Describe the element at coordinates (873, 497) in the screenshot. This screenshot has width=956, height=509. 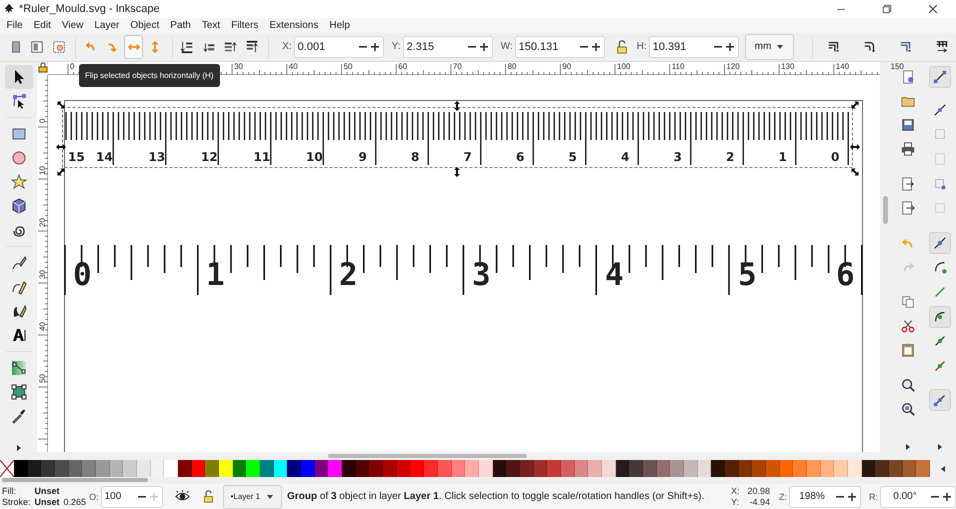
I see `rotation-label: R:` at that location.